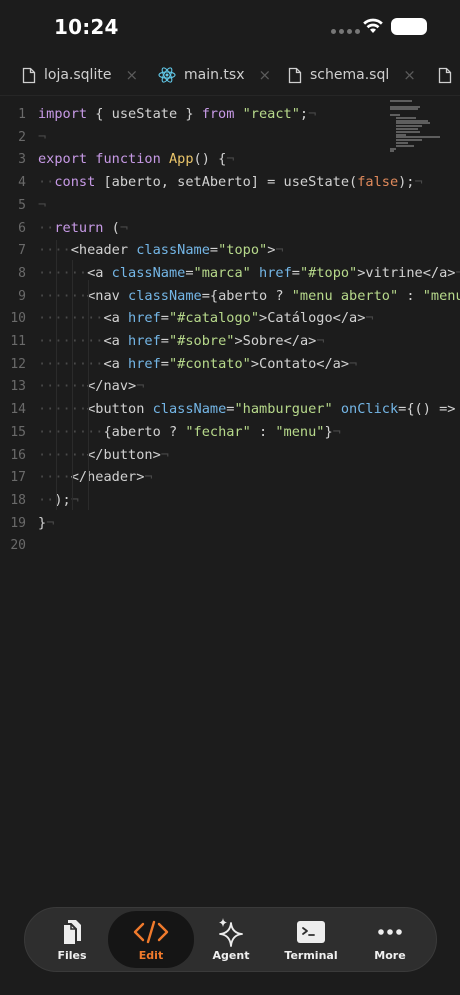 The image size is (460, 995). What do you see at coordinates (18, 341) in the screenshot?
I see `line-number: 11` at bounding box center [18, 341].